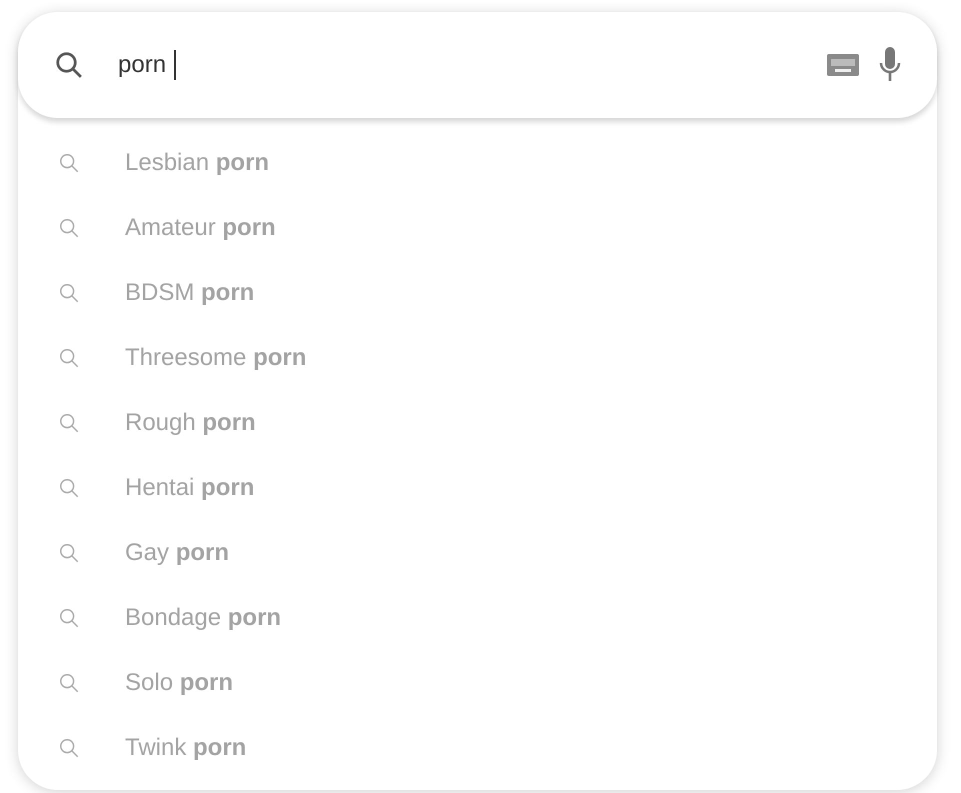 Image resolution: width=961 pixels, height=793 pixels. Describe the element at coordinates (477, 422) in the screenshot. I see `suggestion-item: Rough porn` at that location.